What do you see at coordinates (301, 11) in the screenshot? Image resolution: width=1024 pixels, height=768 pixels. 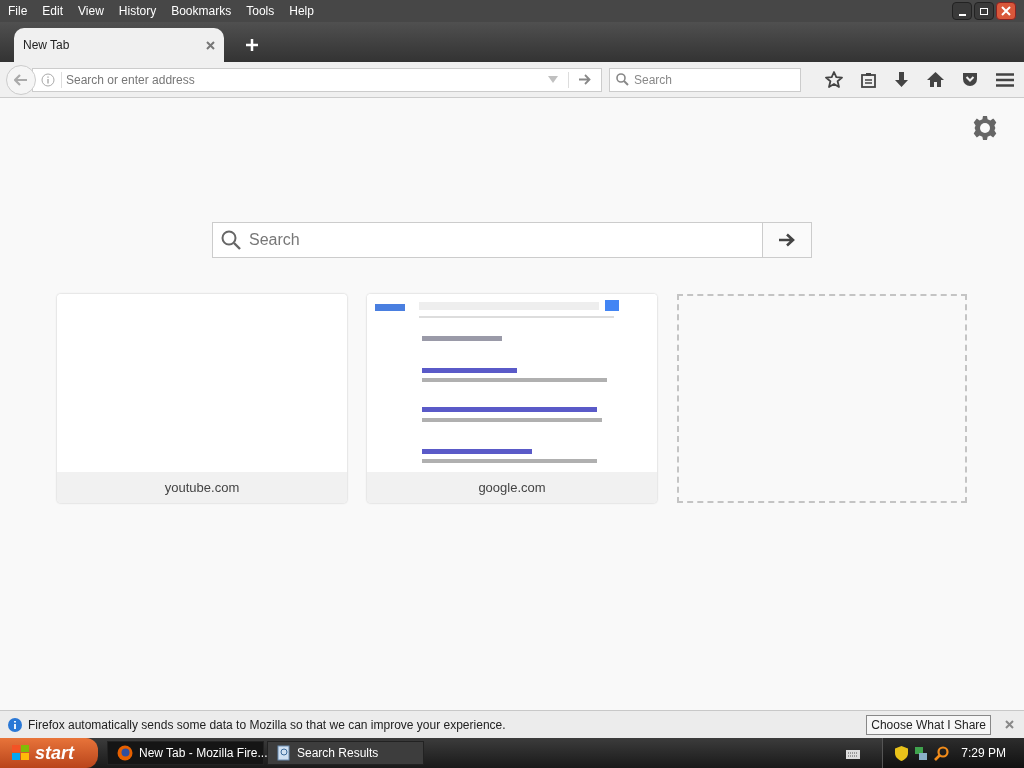 I see `menu-item: Help` at bounding box center [301, 11].